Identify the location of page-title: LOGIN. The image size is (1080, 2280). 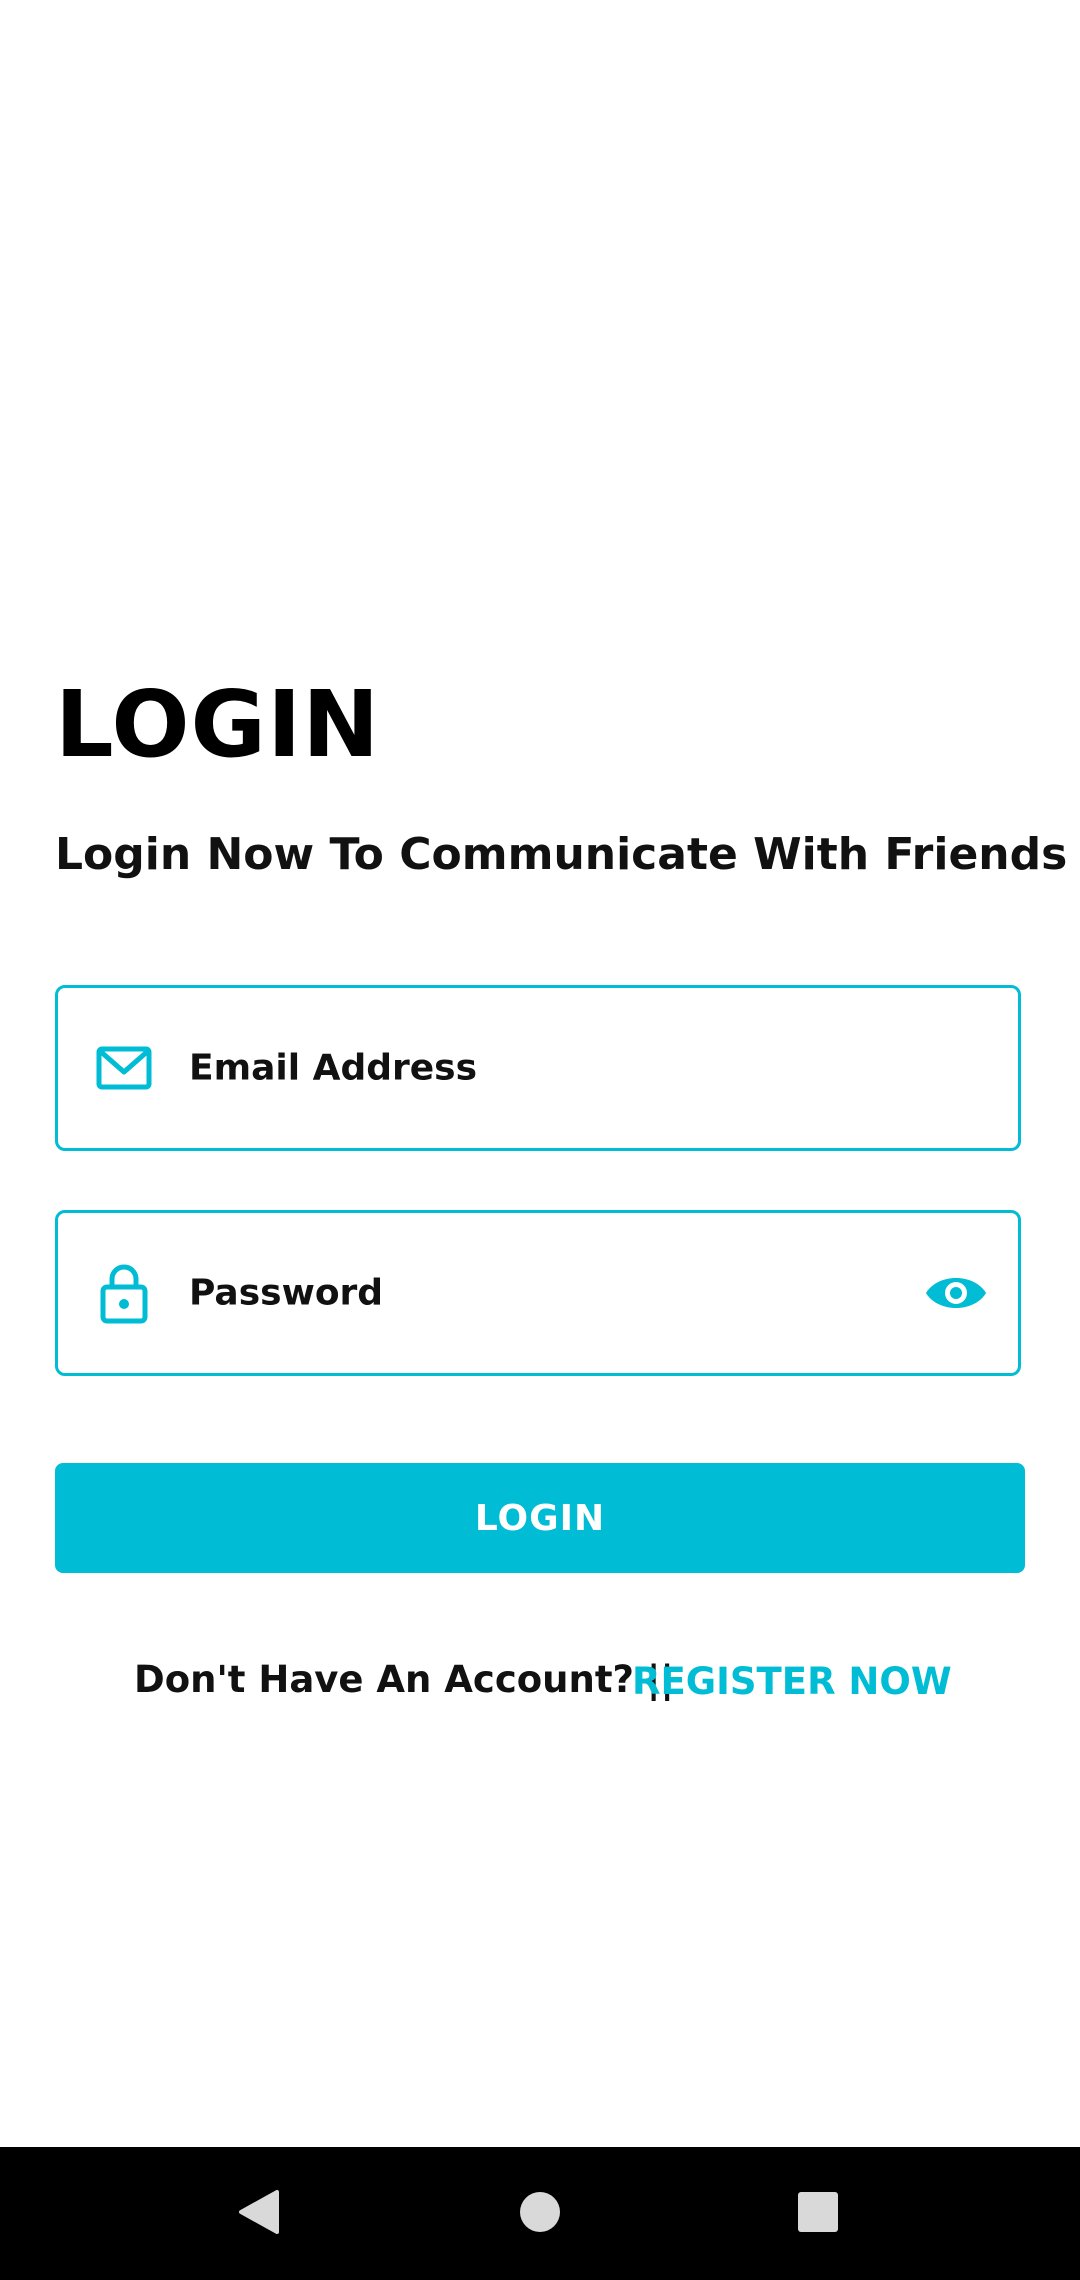
(218, 724).